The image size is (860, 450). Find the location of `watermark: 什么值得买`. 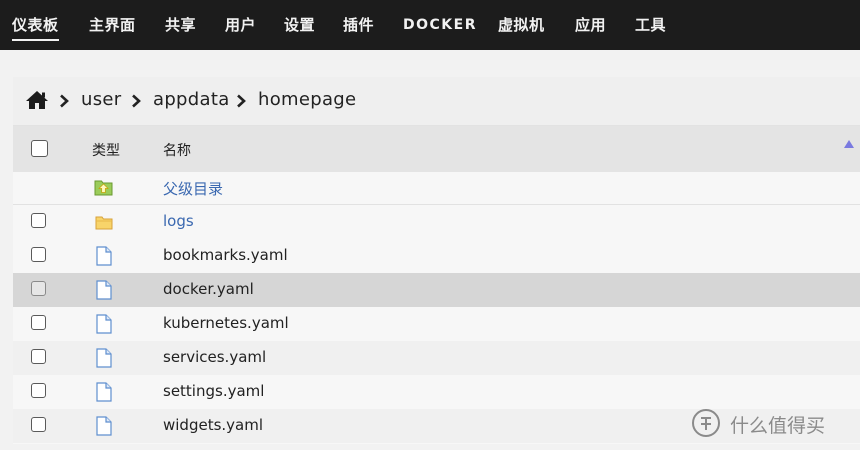

watermark: 什么值得买 is located at coordinates (772, 423).